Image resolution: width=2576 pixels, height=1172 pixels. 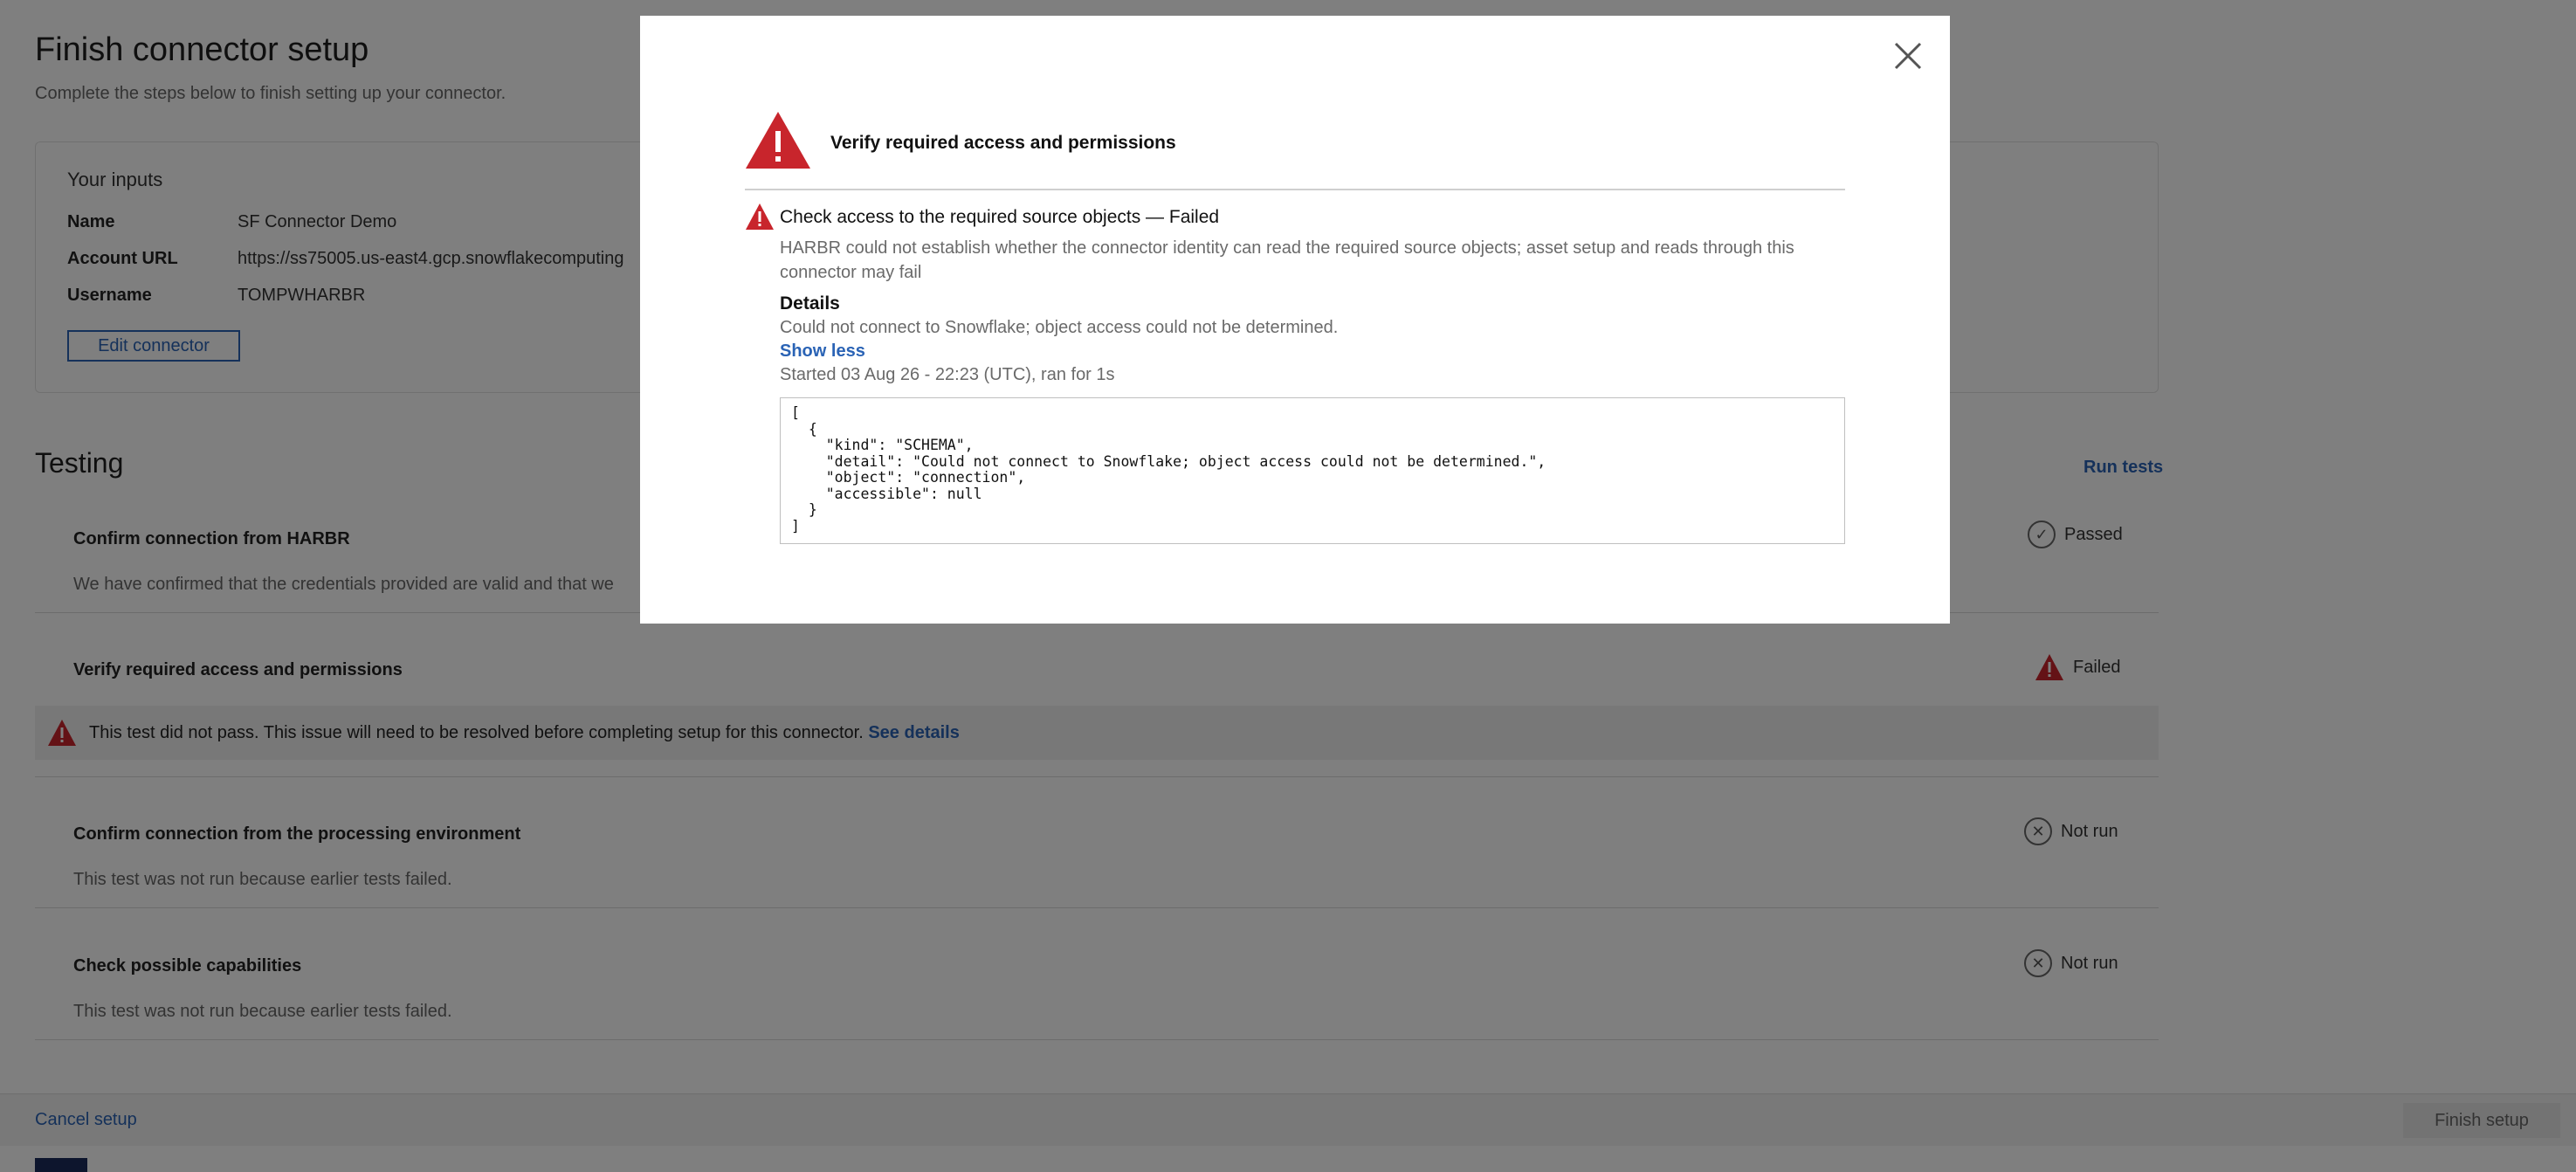 What do you see at coordinates (1003, 143) in the screenshot?
I see `modal-title: Verify required access and permissions` at bounding box center [1003, 143].